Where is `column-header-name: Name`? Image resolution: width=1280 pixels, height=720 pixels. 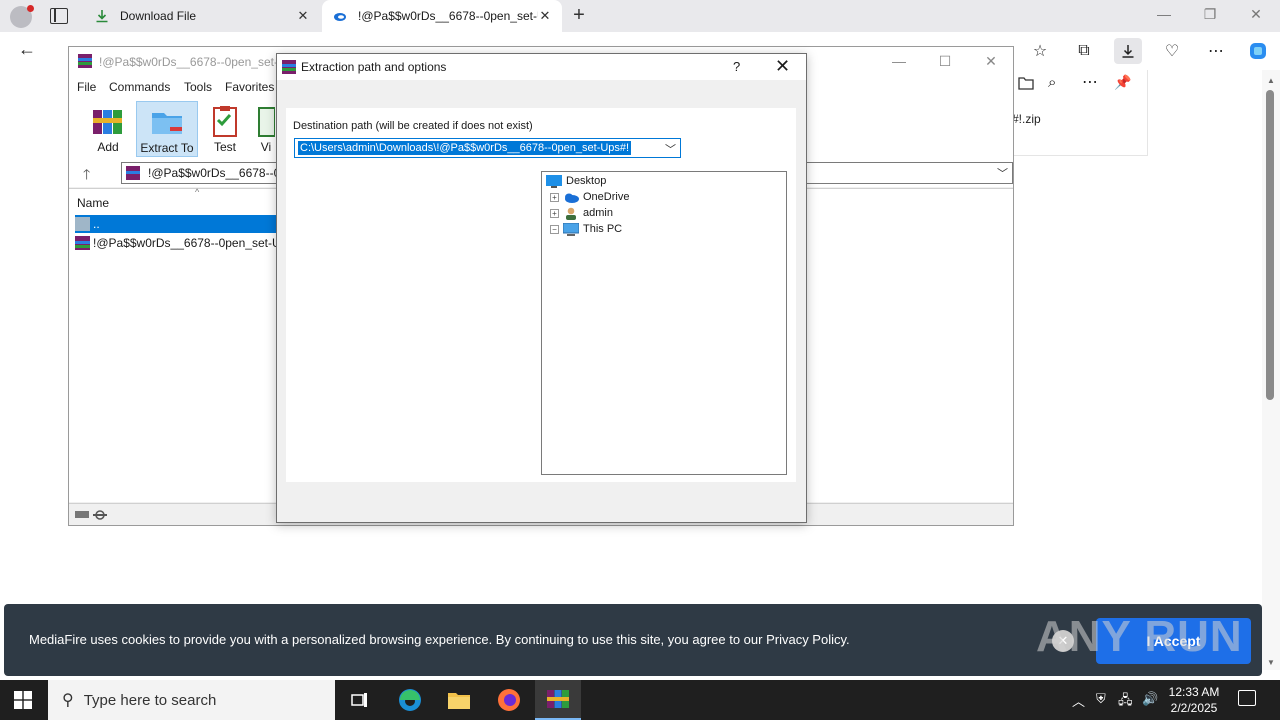
column-header-name: Name is located at coordinates (93, 203).